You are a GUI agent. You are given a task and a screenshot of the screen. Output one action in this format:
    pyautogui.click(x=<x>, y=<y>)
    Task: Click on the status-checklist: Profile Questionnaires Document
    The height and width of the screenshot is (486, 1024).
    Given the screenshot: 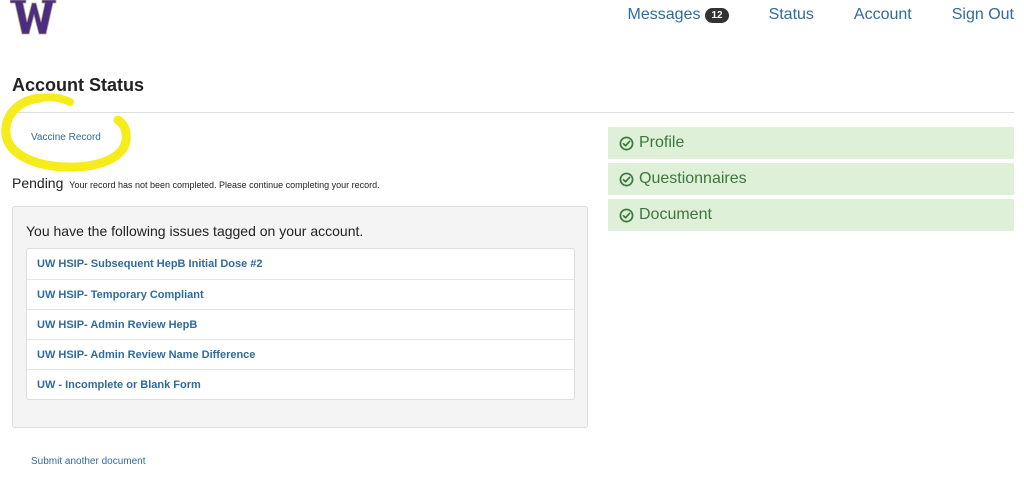 What is the action you would take?
    pyautogui.click(x=811, y=181)
    